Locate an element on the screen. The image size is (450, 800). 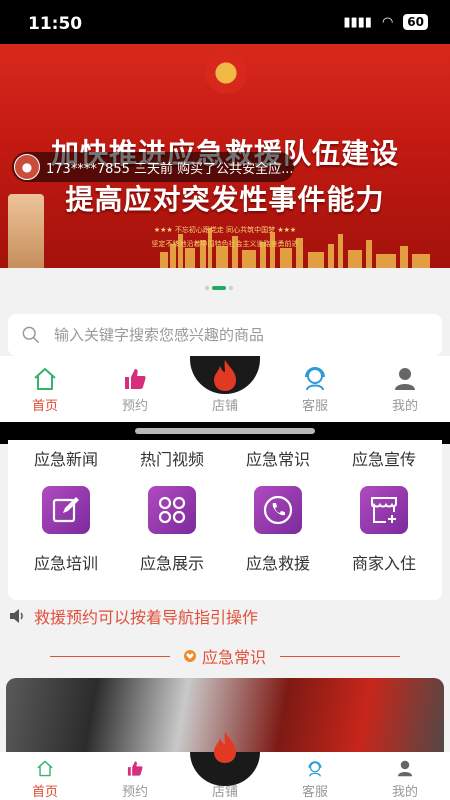
wifi-icon: ◠ is located at coordinates (387, 22).